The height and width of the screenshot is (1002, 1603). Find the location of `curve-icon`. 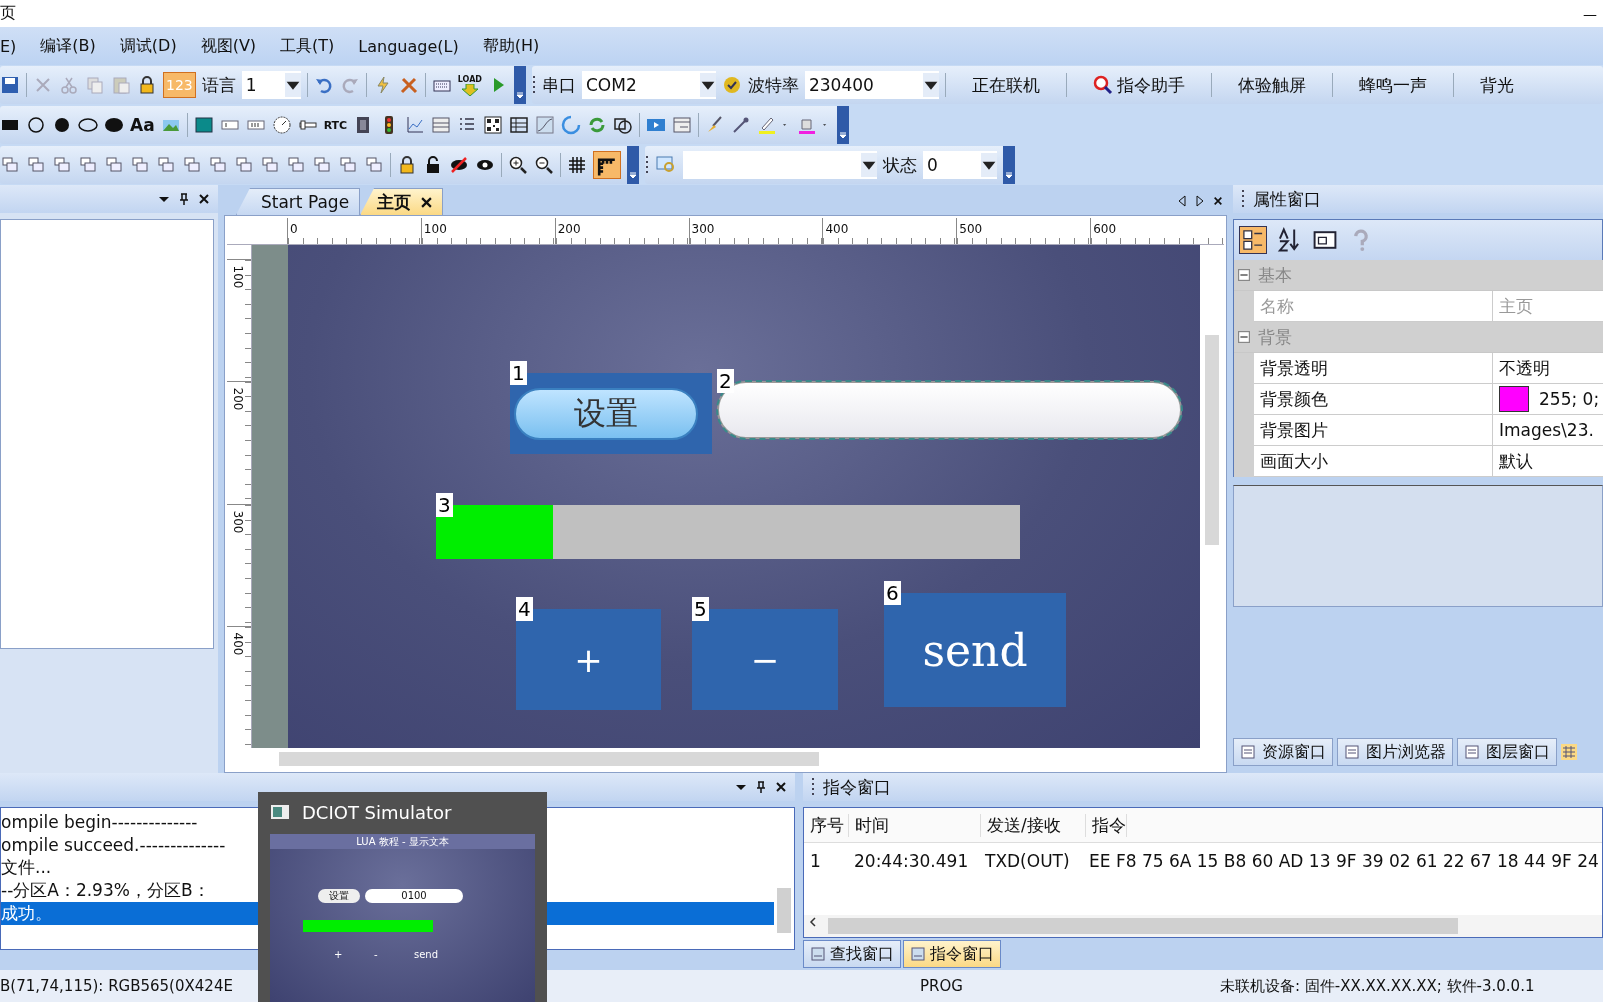

curve-icon is located at coordinates (545, 125).